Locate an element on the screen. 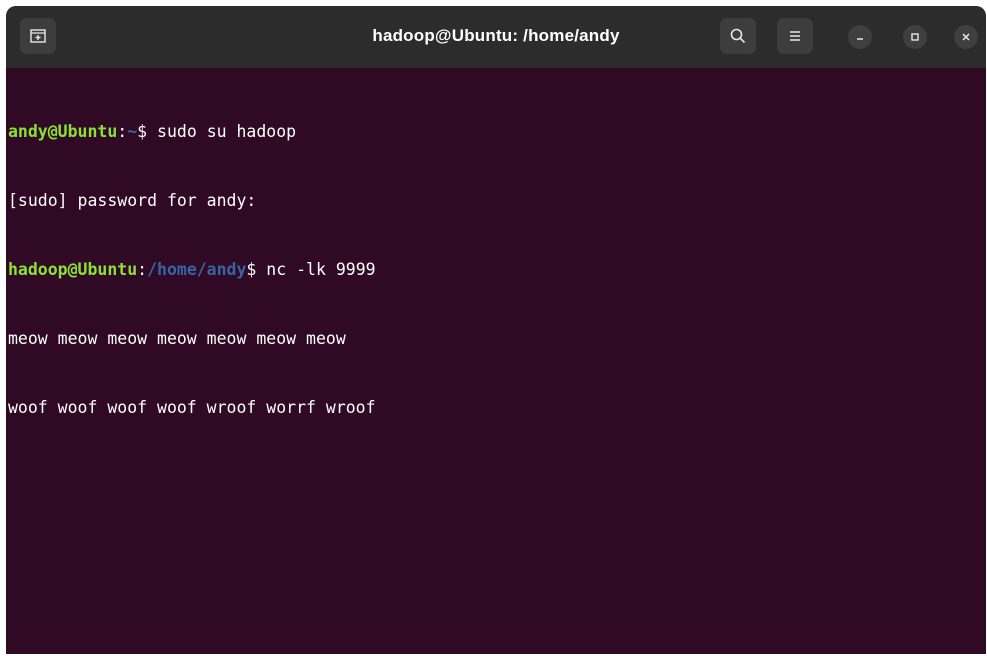  terminal-line: woof woof woof woof wroof worrf wroof is located at coordinates (192, 407).